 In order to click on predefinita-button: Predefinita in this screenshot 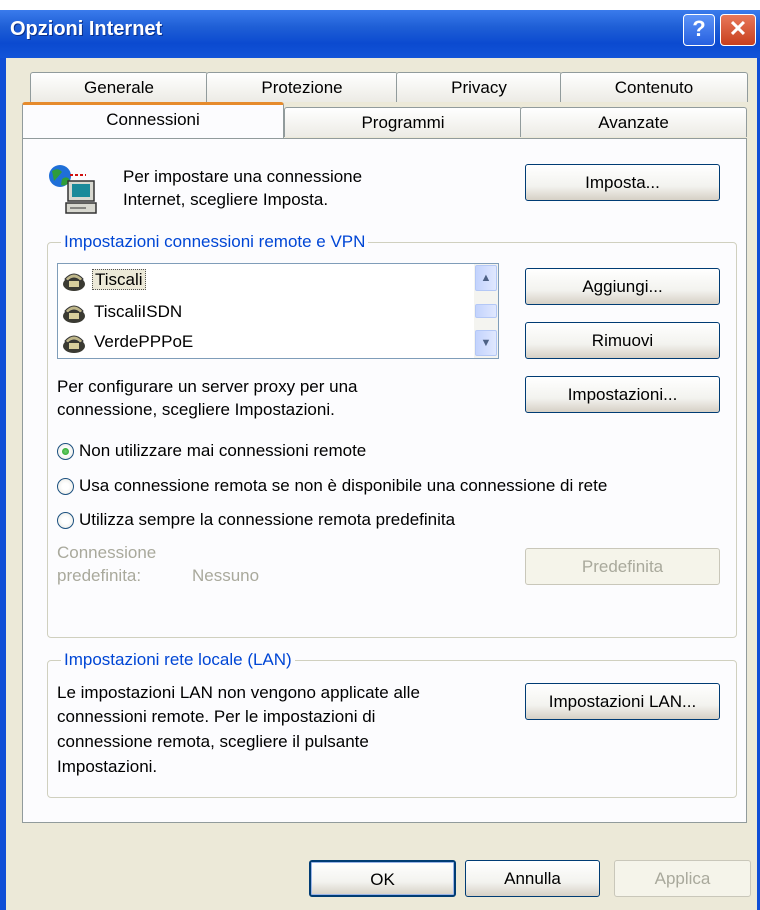, I will do `click(622, 566)`.